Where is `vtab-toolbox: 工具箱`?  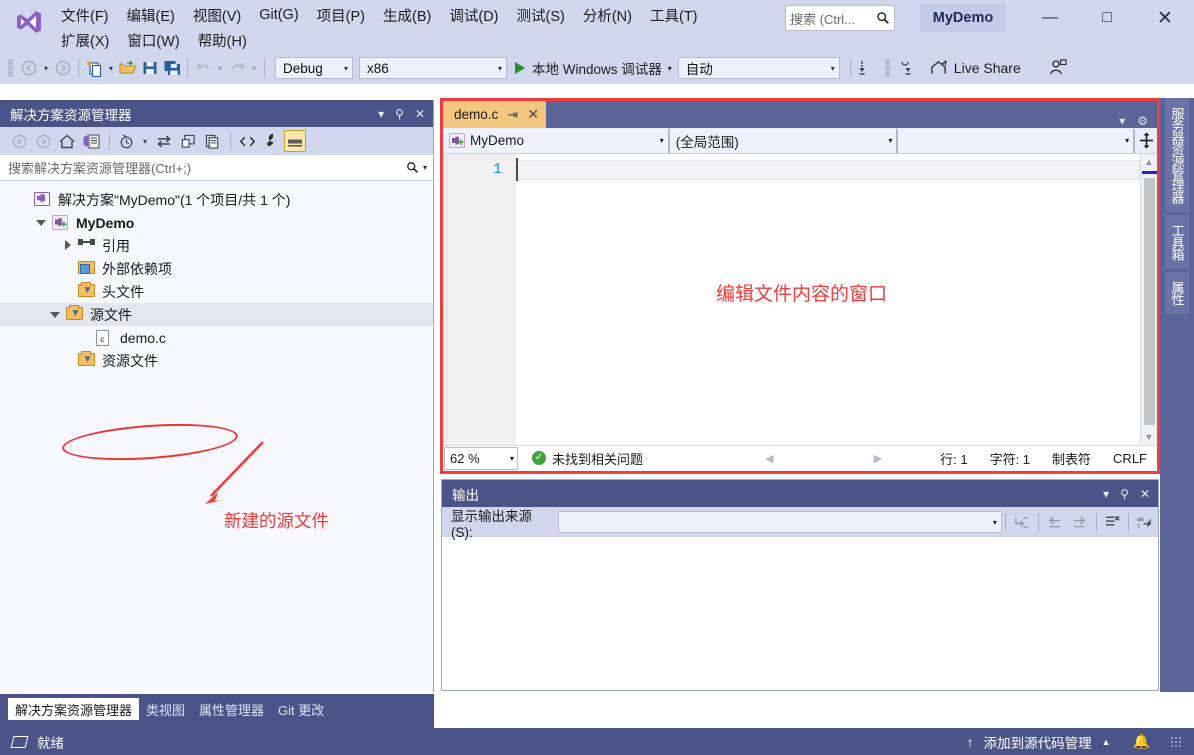 vtab-toolbox: 工具箱 is located at coordinates (1177, 242).